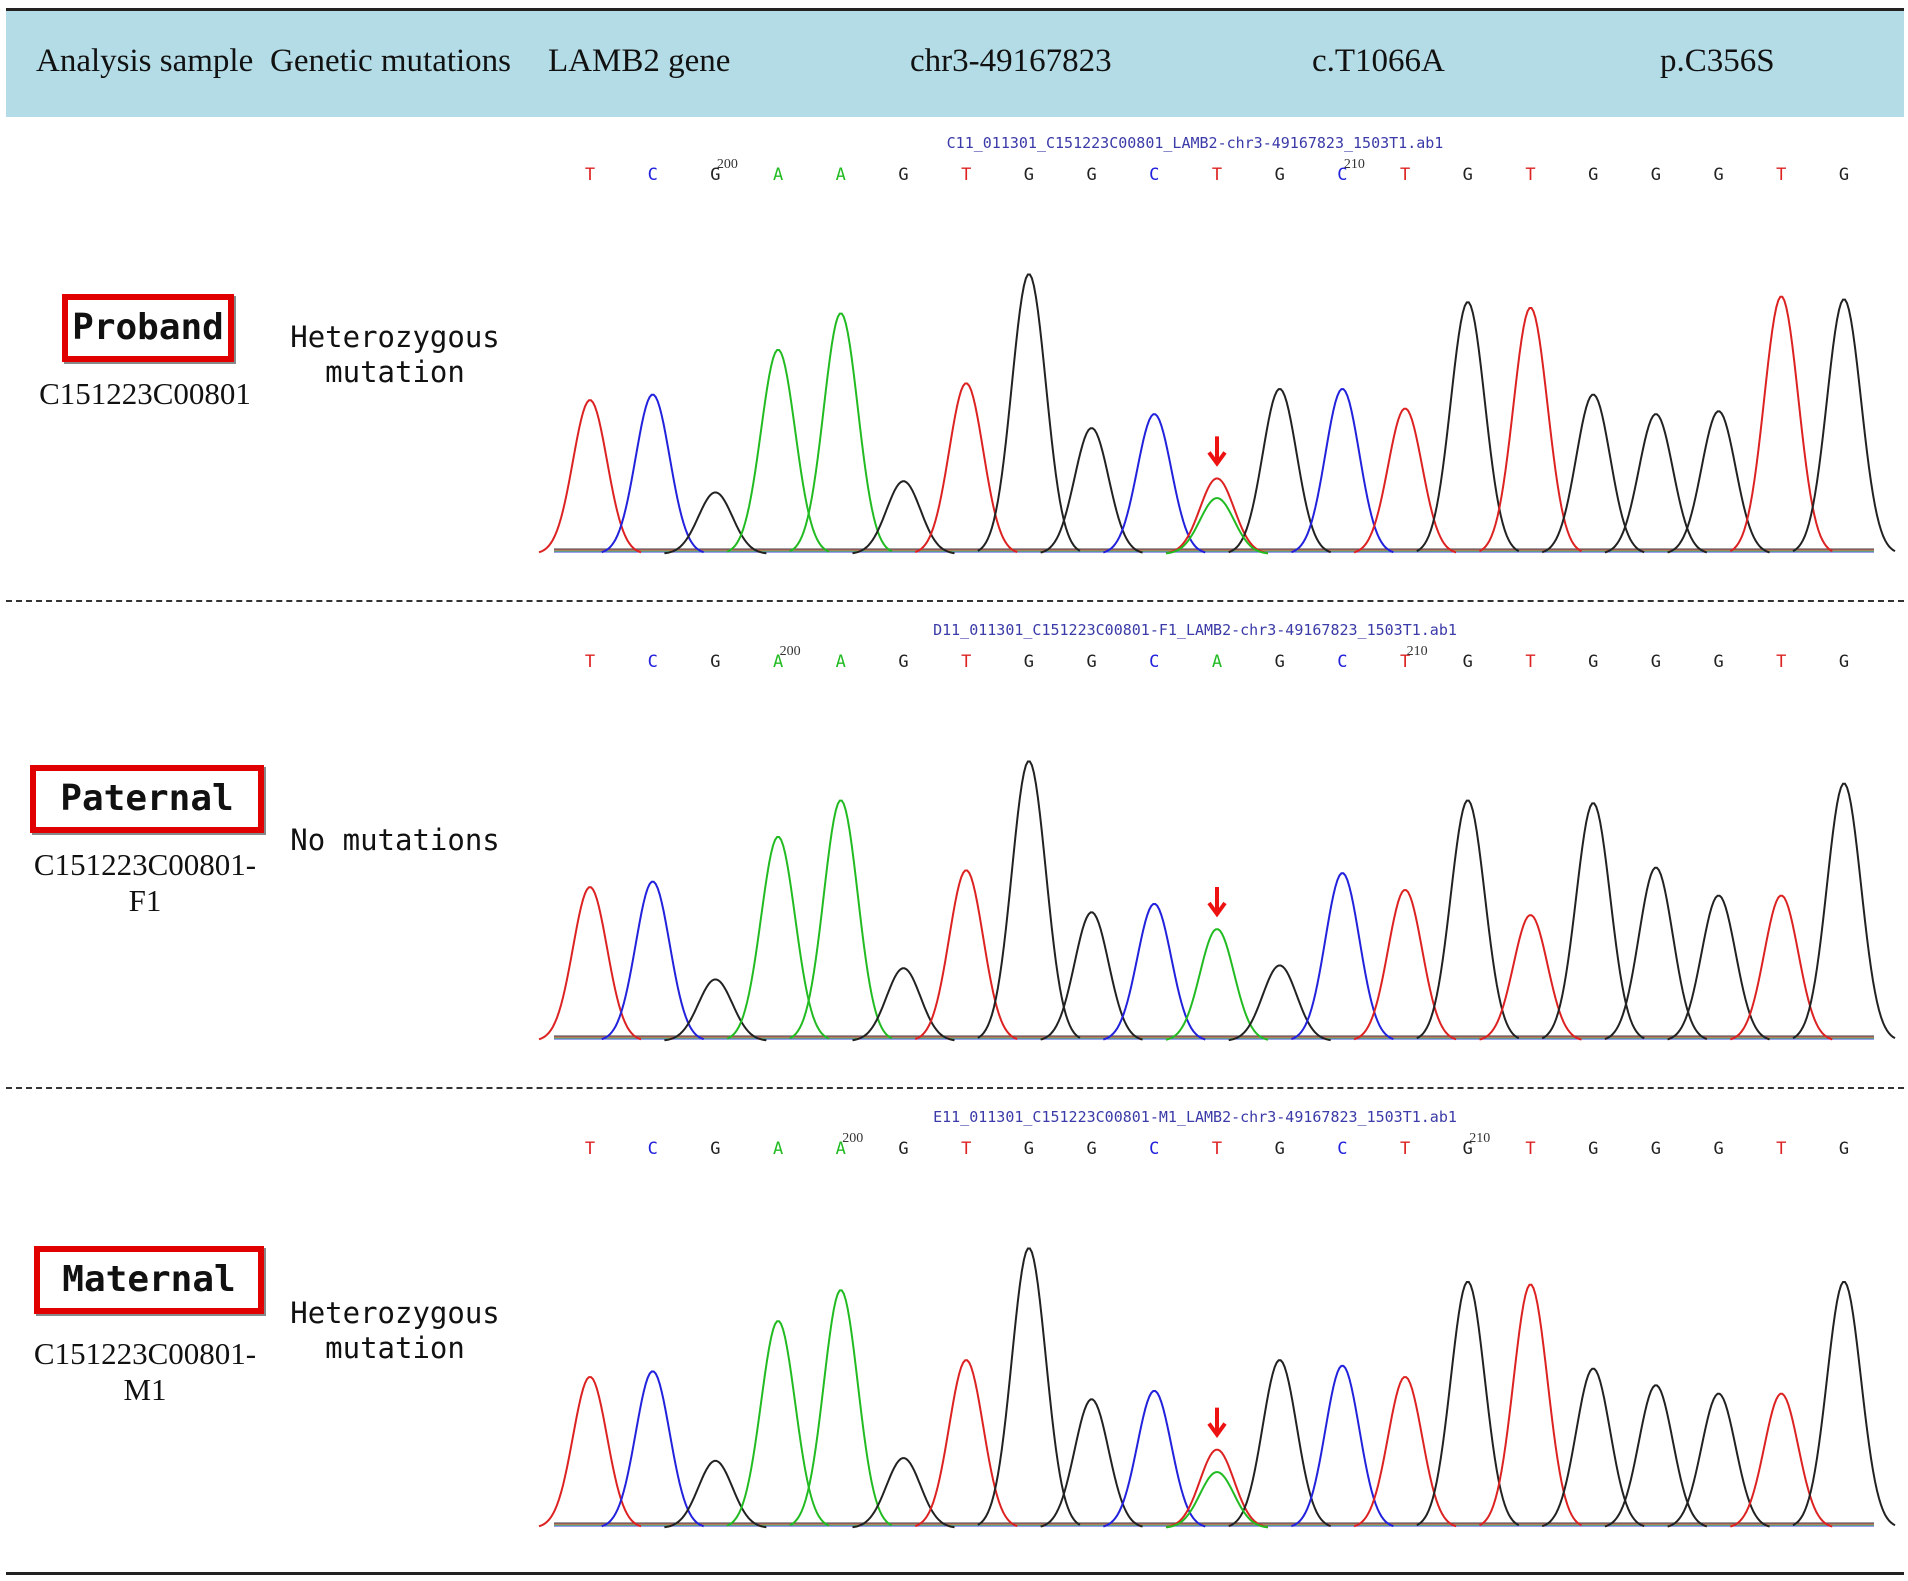 The image size is (1908, 1581). Describe the element at coordinates (955, 1573) in the screenshot. I see `table-bottom-rule` at that location.